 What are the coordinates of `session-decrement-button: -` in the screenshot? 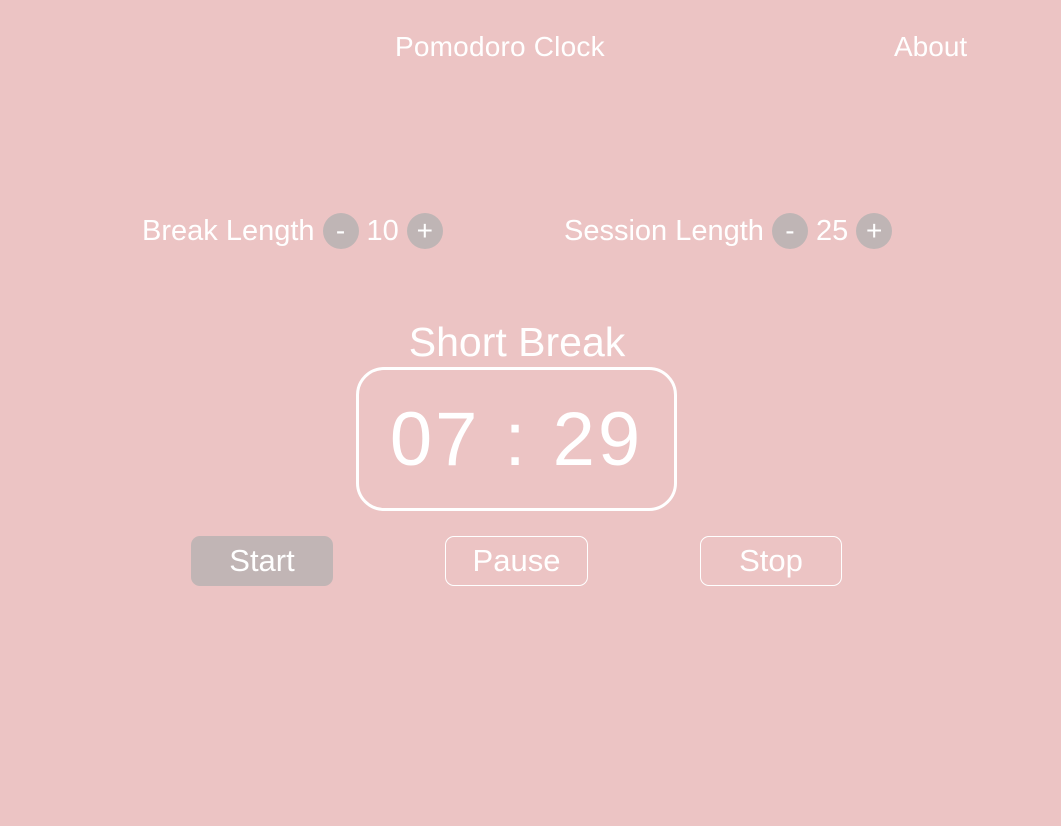 It's located at (789, 231).